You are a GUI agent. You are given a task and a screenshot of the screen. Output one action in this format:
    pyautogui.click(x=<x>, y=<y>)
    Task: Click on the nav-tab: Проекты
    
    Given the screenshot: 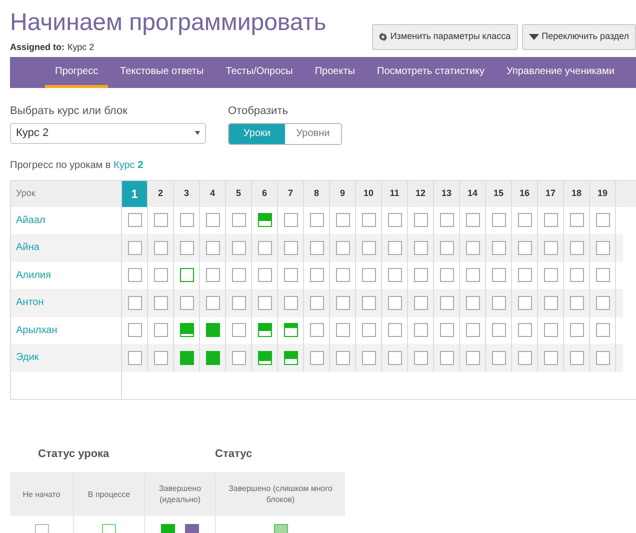 What is the action you would take?
    pyautogui.click(x=334, y=72)
    